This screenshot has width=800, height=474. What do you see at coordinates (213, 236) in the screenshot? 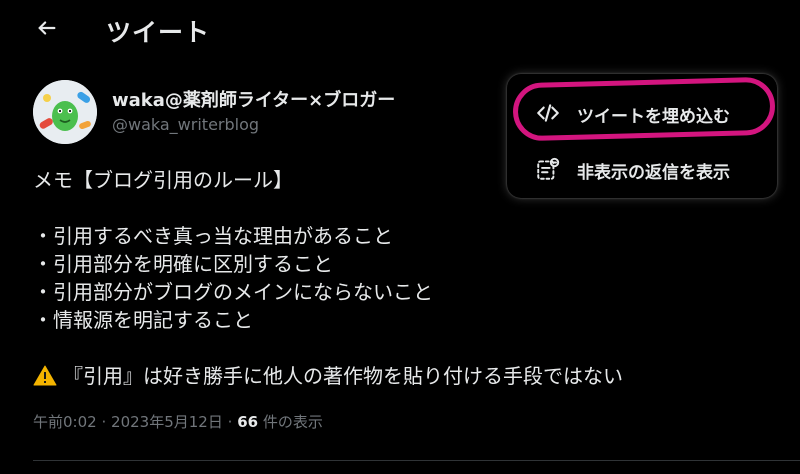
I see `tweet-line: ・引用するべき真っ当な理由があること` at bounding box center [213, 236].